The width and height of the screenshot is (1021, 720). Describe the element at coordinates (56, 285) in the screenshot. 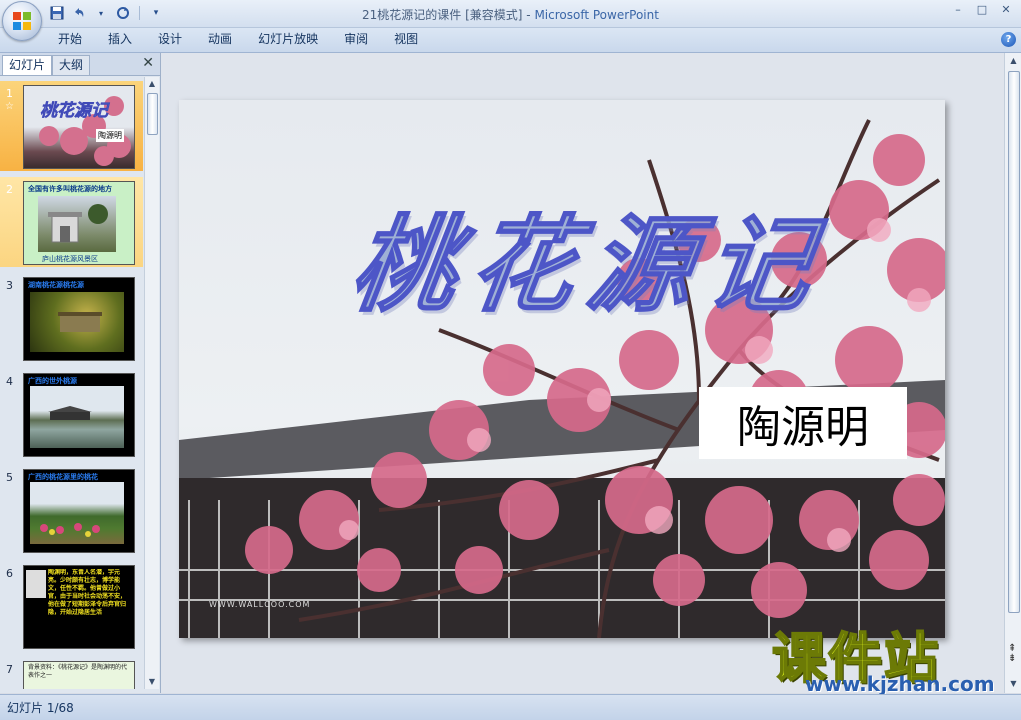

I see `thumb-caption: 湖南桃花源桃花源` at that location.